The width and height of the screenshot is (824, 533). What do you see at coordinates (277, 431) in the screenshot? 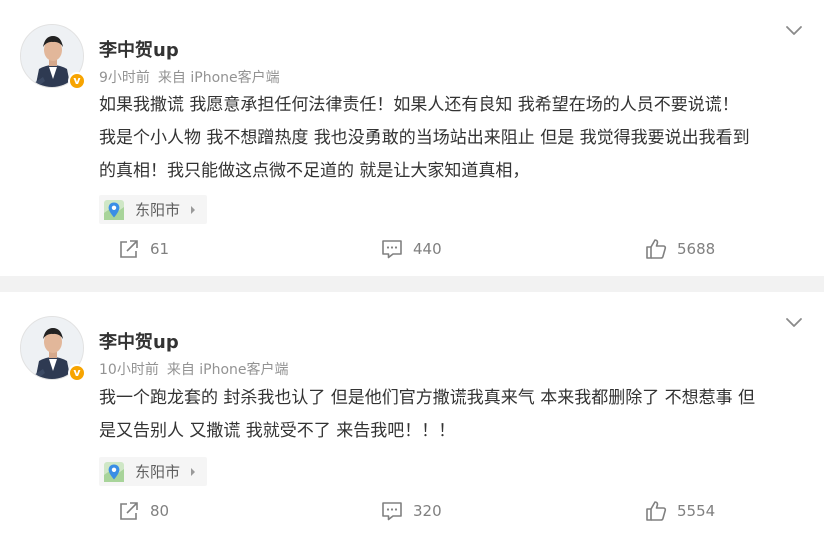
I see `post-text-line: 是又告别人 又撒谎 我就受不了 来告我吧！！！` at bounding box center [277, 431].